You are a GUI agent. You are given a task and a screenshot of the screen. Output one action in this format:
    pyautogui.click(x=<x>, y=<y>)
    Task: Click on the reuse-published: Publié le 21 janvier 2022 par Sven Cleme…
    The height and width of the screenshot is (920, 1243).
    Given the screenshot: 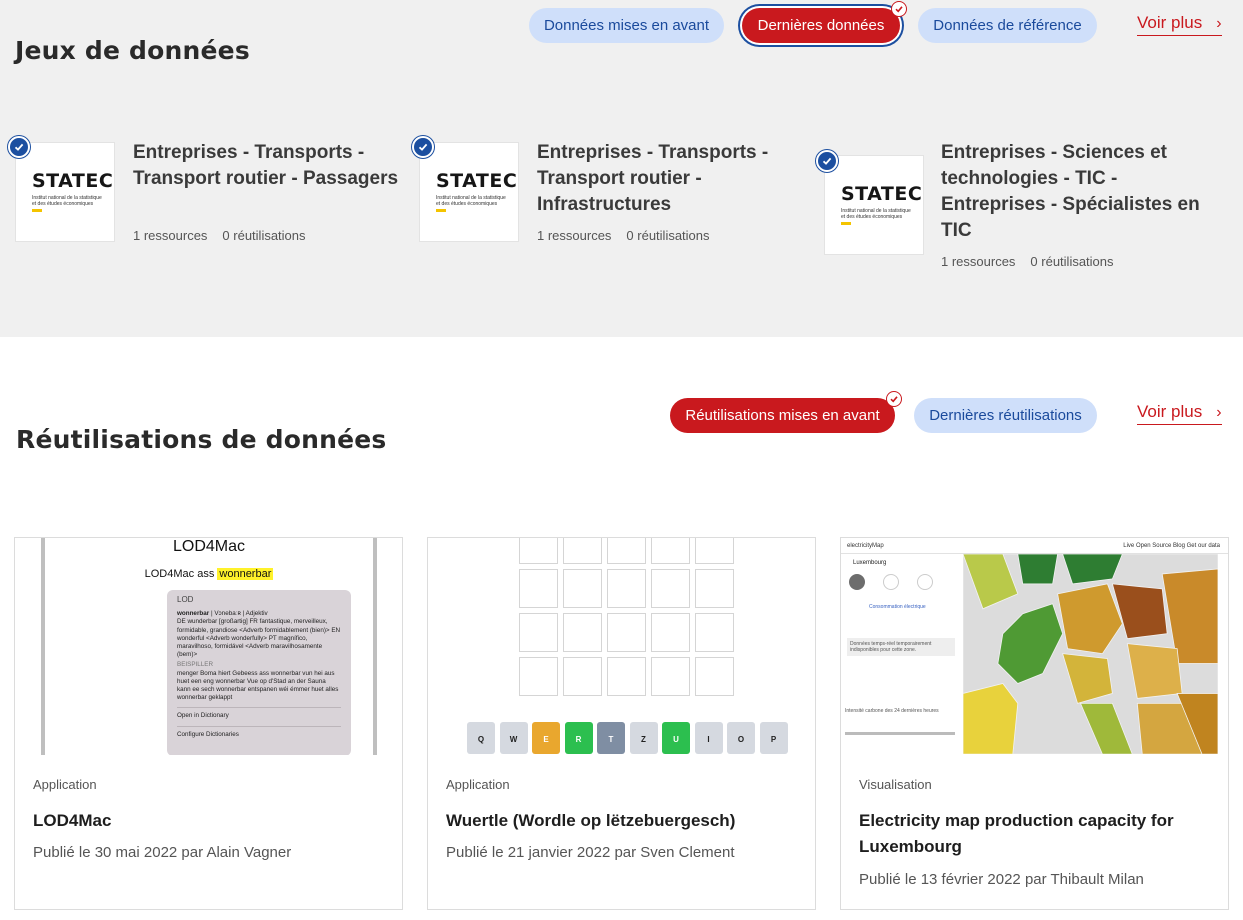 What is the action you would take?
    pyautogui.click(x=590, y=852)
    